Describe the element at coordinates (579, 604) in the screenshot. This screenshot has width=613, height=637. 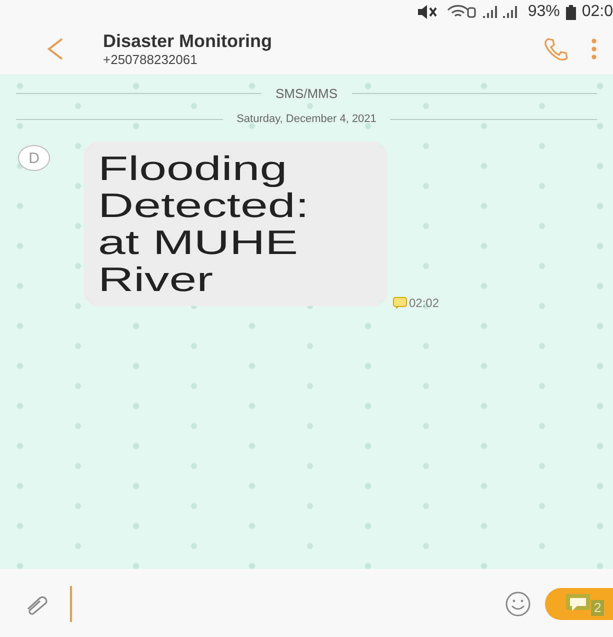
I see `send-button: 2` at that location.